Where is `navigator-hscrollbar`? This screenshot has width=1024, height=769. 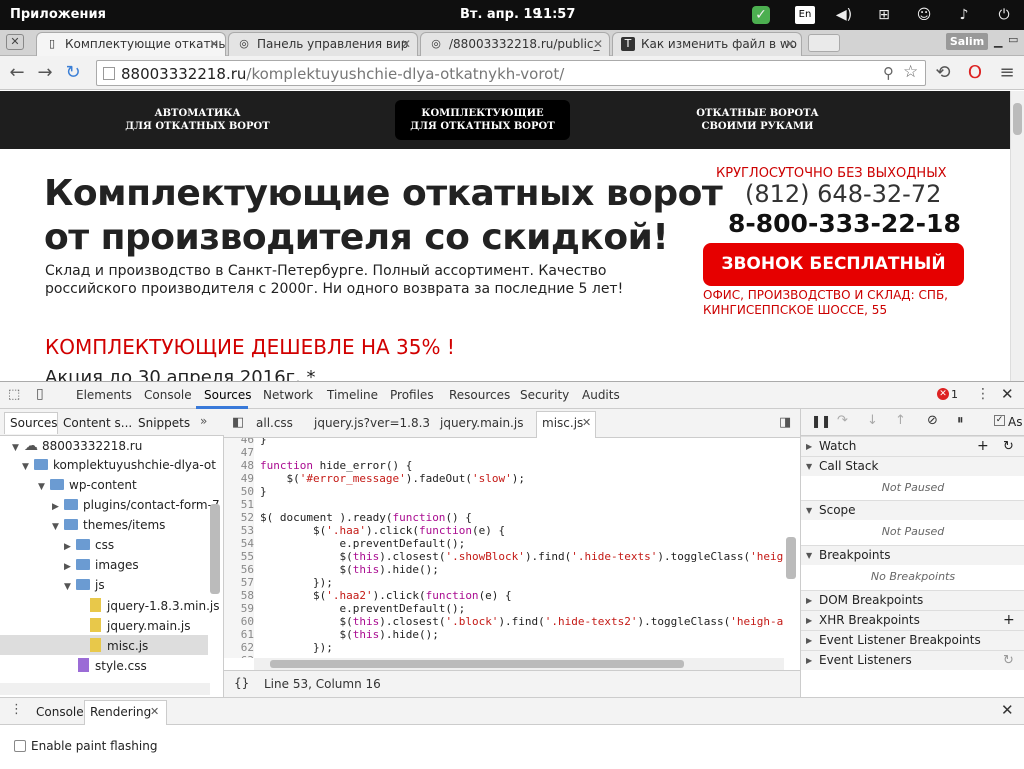 navigator-hscrollbar is located at coordinates (105, 689).